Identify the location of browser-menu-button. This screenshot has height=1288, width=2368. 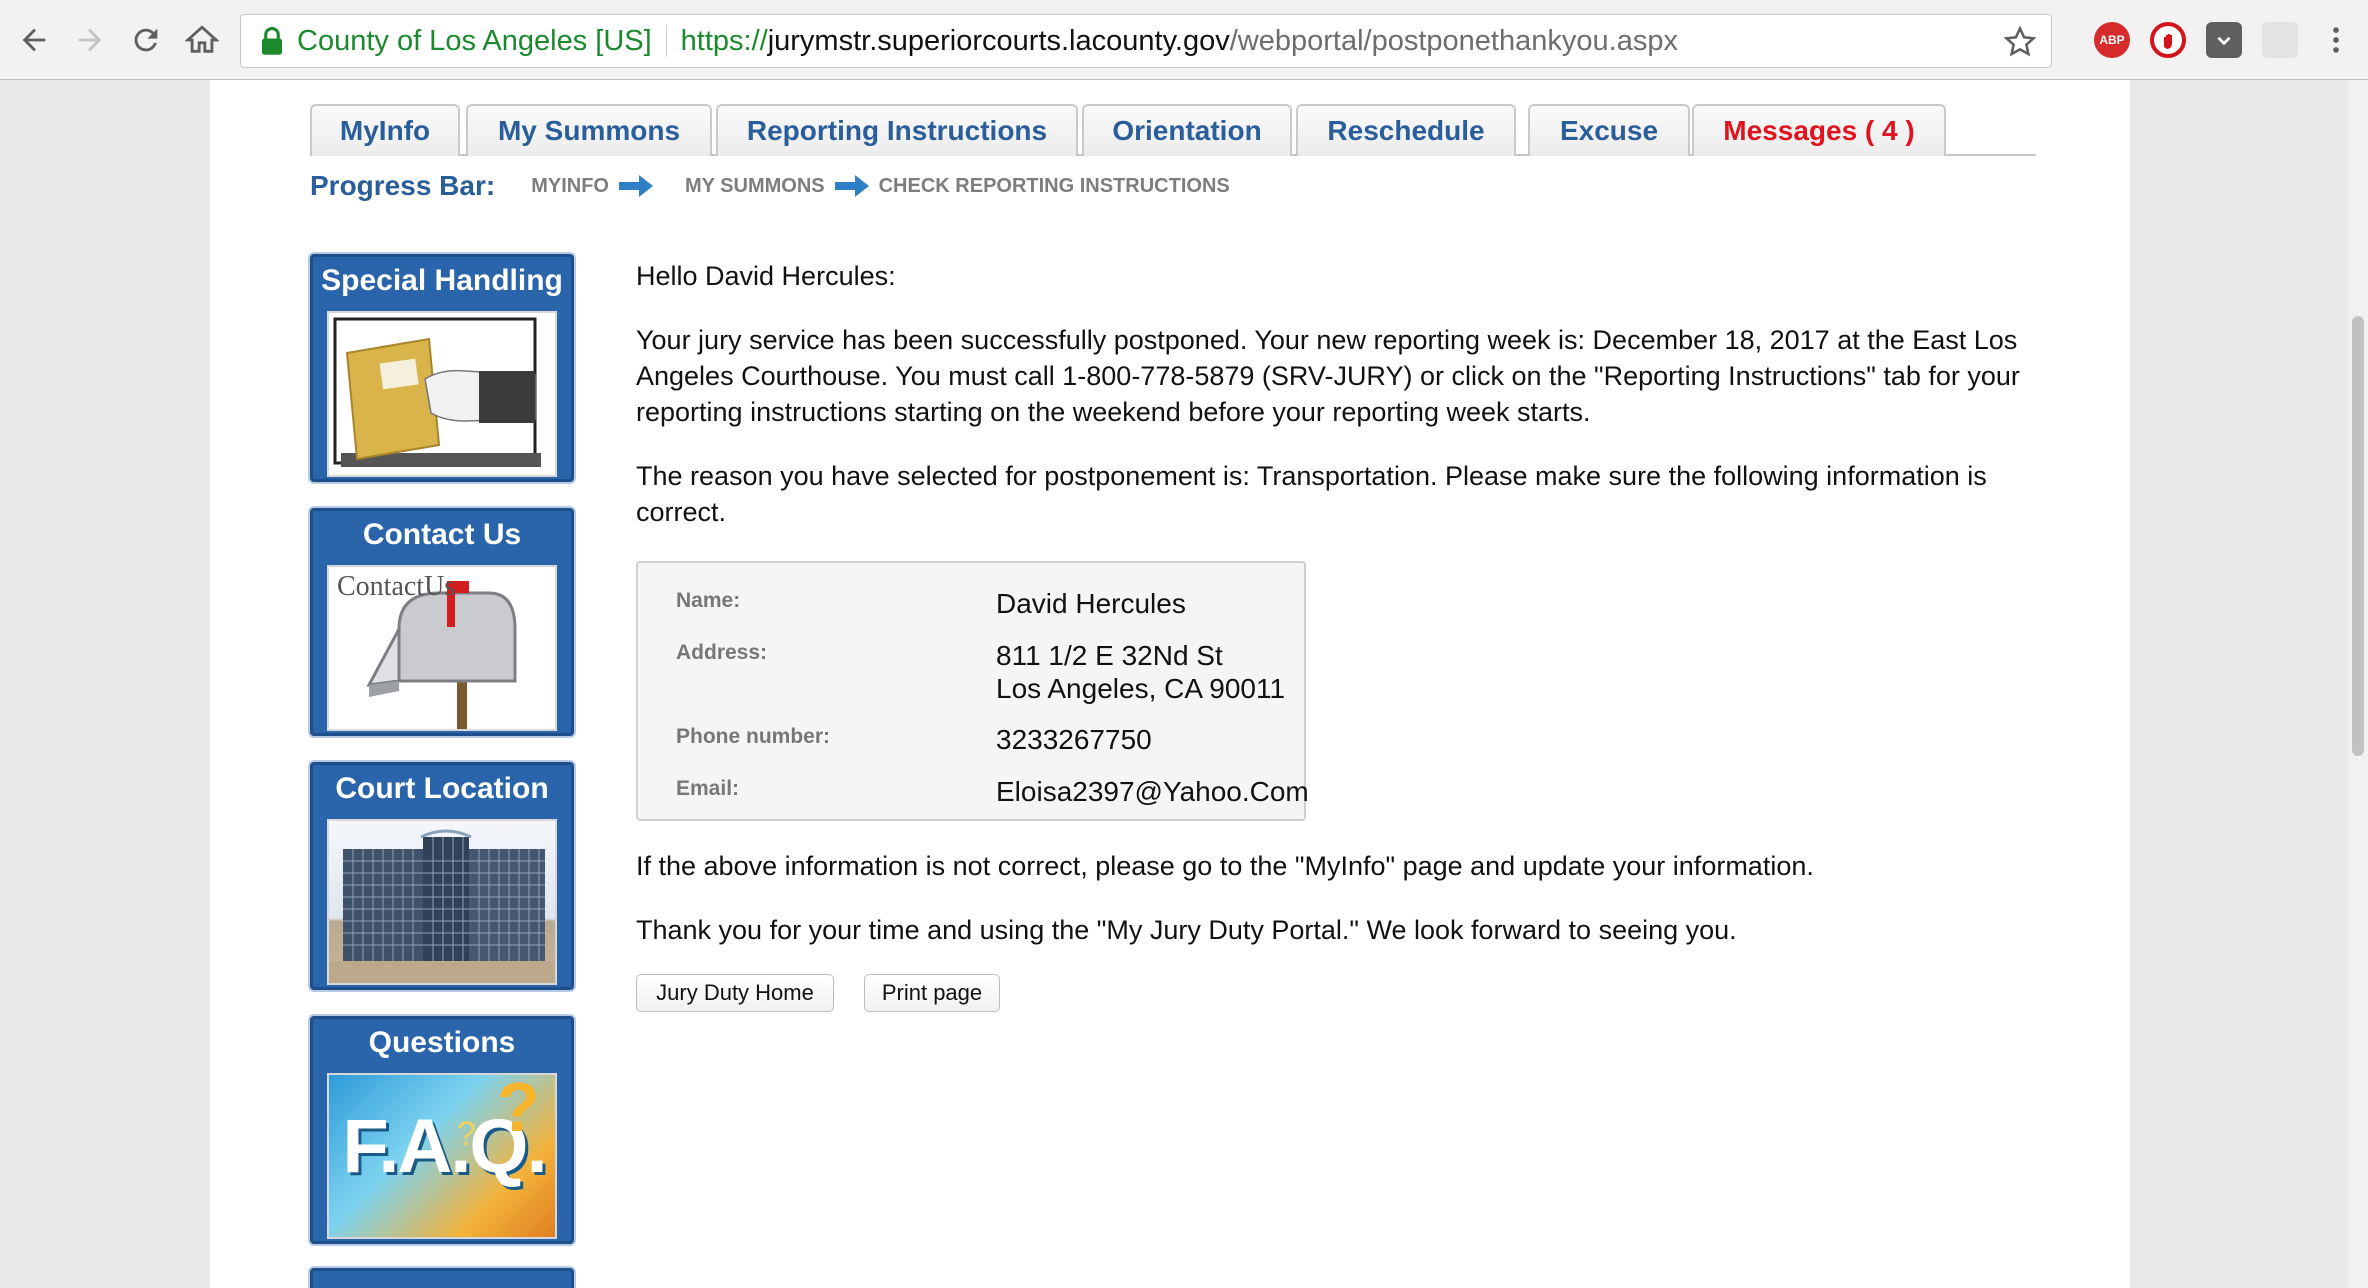
(2336, 40).